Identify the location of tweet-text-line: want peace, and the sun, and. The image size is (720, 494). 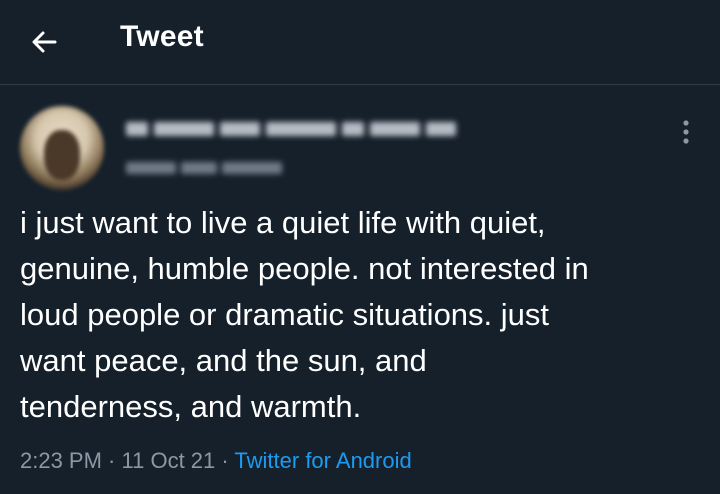
(223, 360).